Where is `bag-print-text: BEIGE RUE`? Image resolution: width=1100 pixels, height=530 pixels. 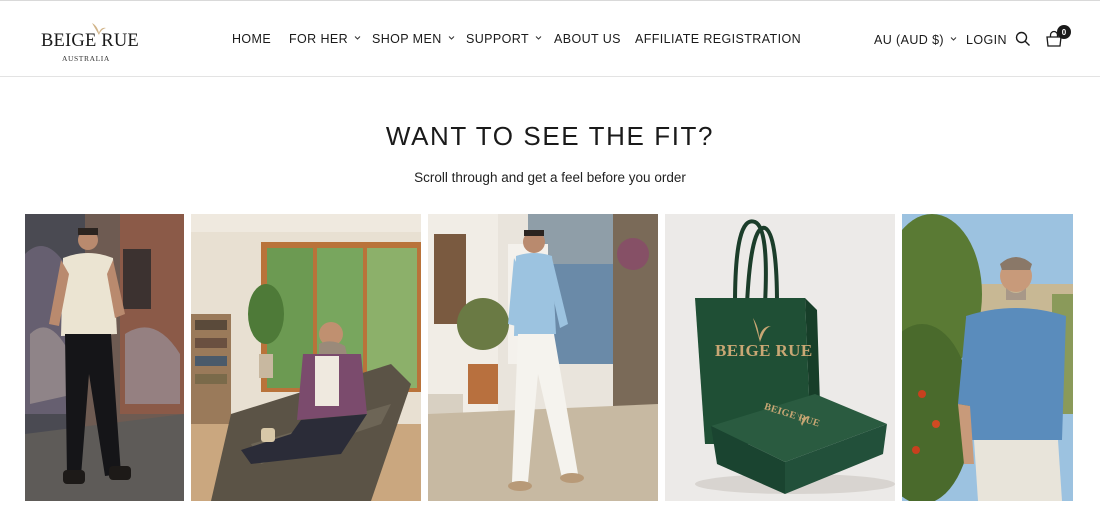
bag-print-text: BEIGE RUE is located at coordinates (764, 350).